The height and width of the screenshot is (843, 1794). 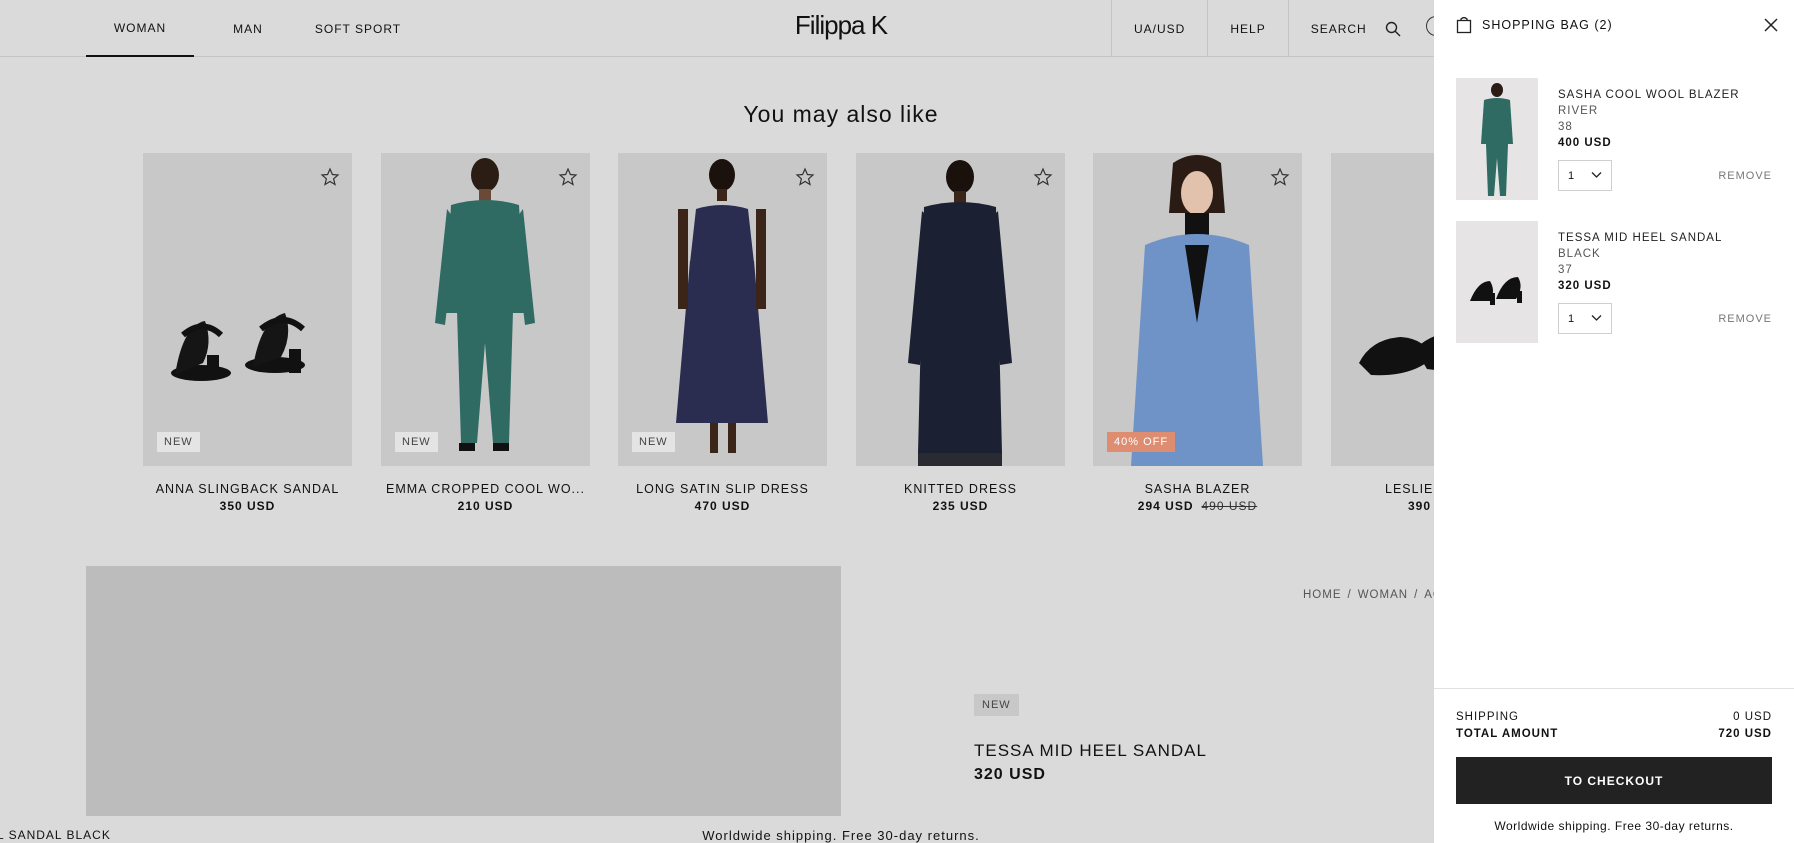 What do you see at coordinates (238, 347) in the screenshot?
I see `sandal-image` at bounding box center [238, 347].